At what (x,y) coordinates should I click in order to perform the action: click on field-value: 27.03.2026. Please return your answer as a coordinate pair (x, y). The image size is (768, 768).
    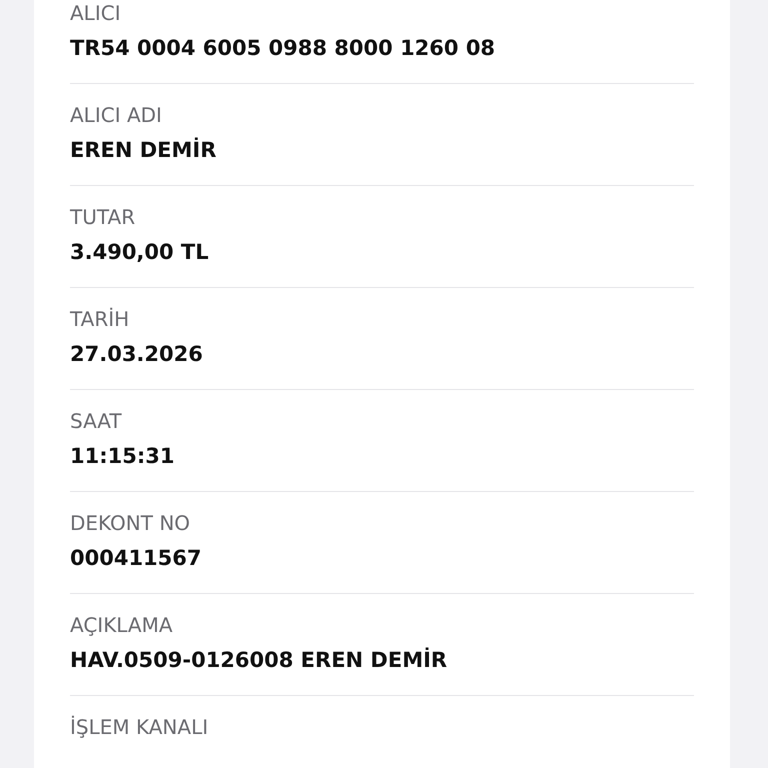
    Looking at the image, I should click on (137, 354).